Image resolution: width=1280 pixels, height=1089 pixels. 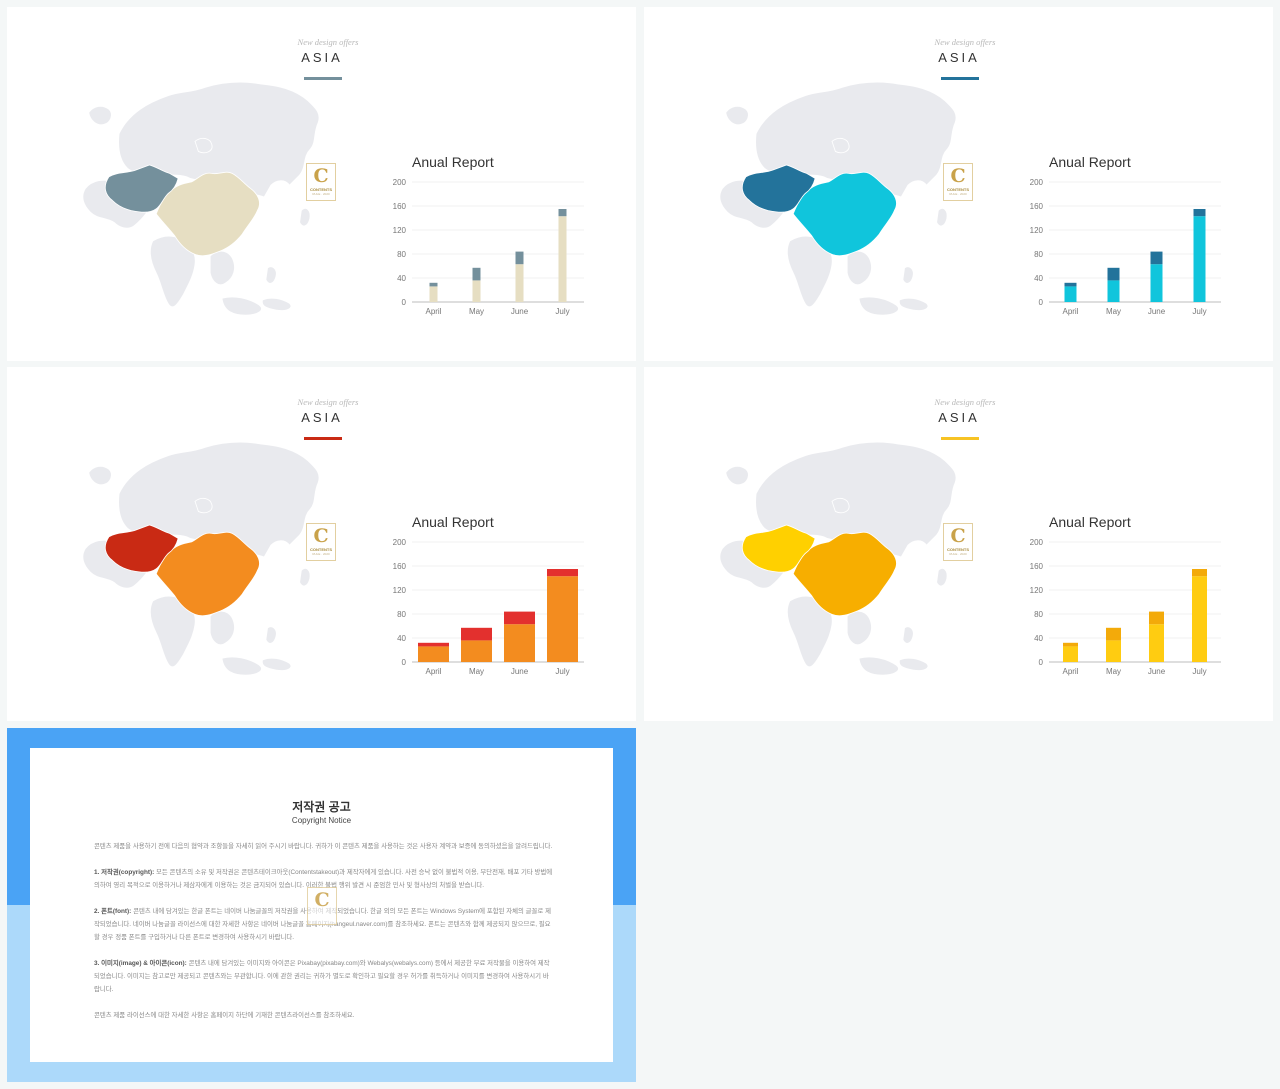 I want to click on notice-p3-head: 3. 이미지(image) & 아이콘(icon):, so click(x=140, y=963).